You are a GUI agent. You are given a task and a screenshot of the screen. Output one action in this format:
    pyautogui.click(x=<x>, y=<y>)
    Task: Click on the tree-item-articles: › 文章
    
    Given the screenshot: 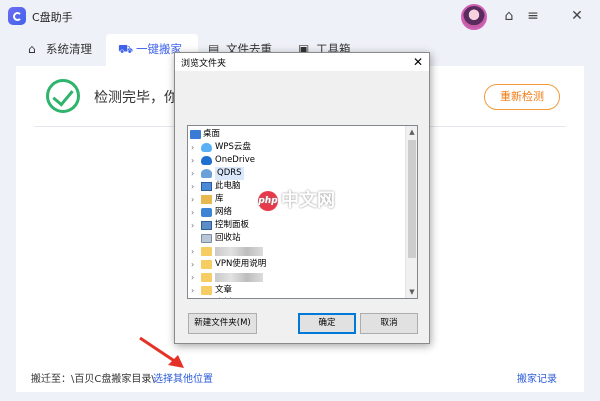 What is the action you would take?
    pyautogui.click(x=297, y=290)
    